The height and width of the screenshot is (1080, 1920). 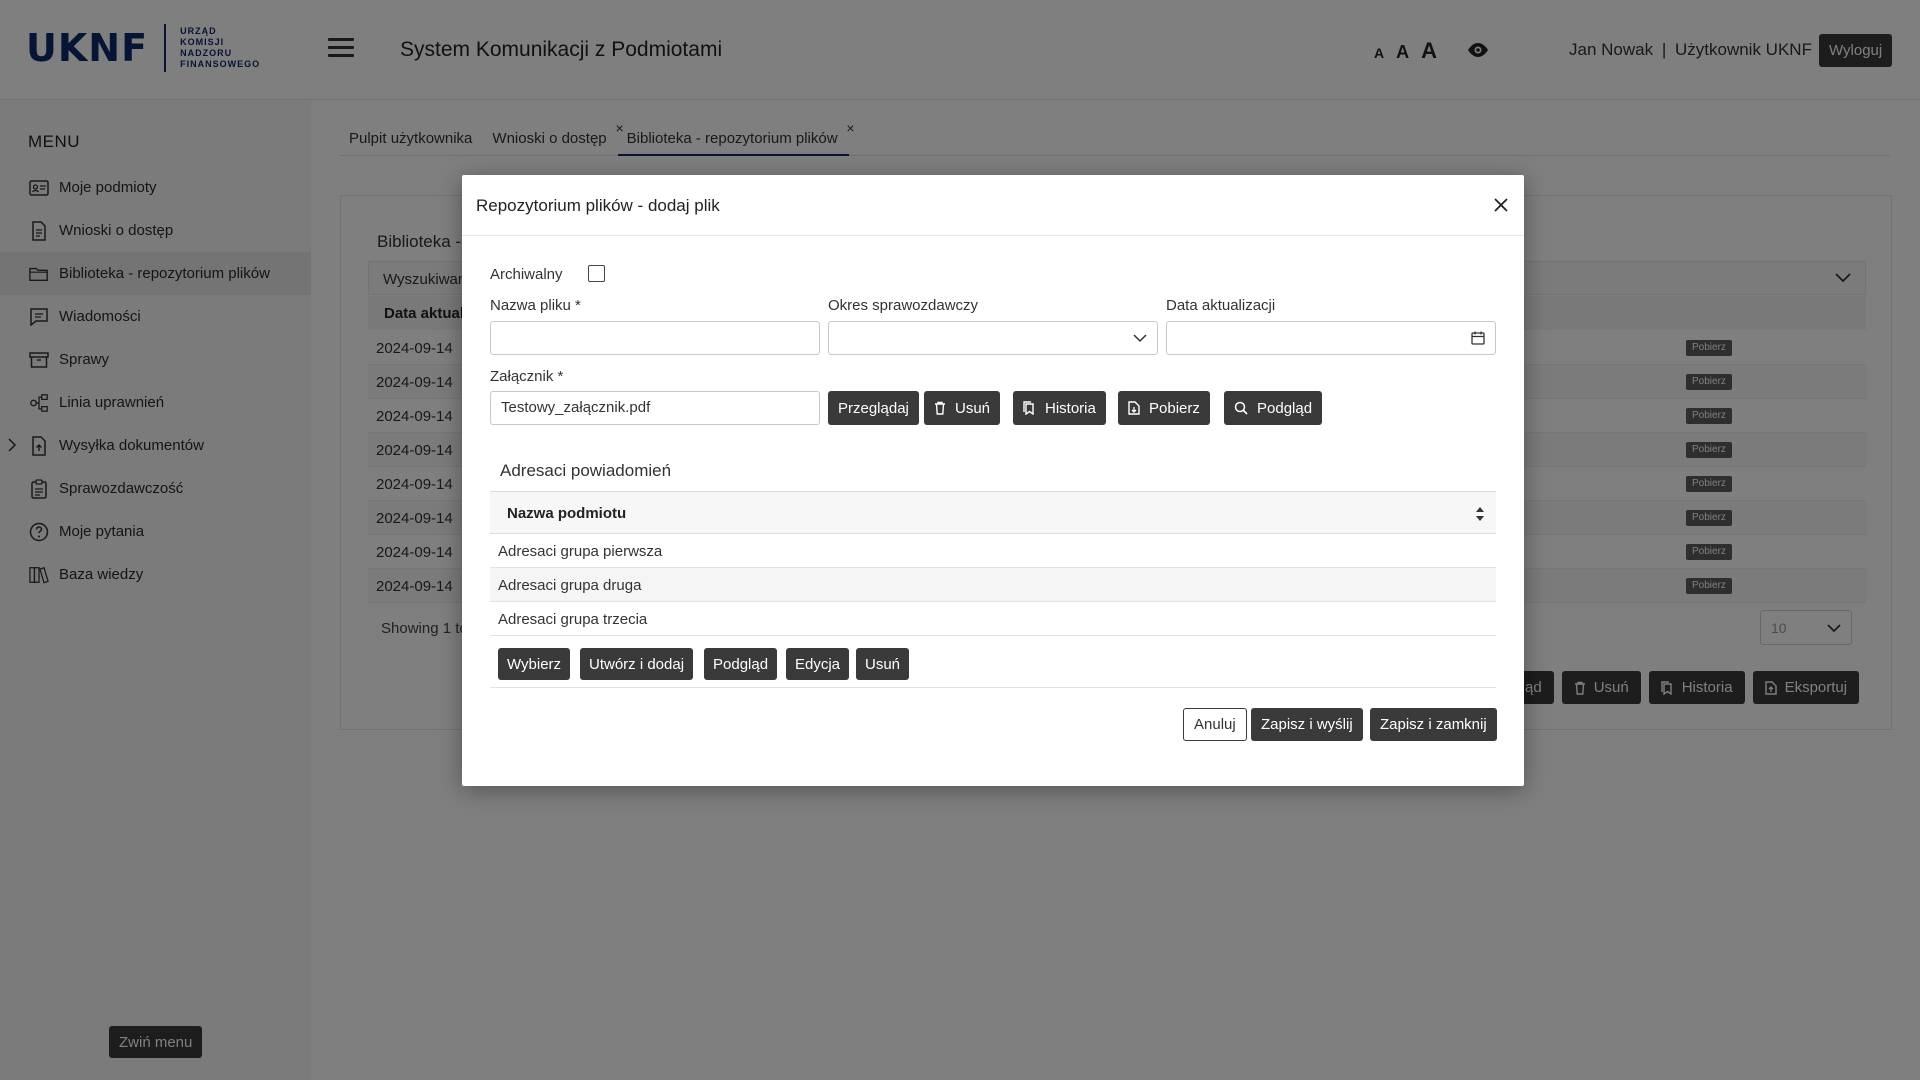 I want to click on save-close-button: Zapisz i zamknij, so click(x=1433, y=724).